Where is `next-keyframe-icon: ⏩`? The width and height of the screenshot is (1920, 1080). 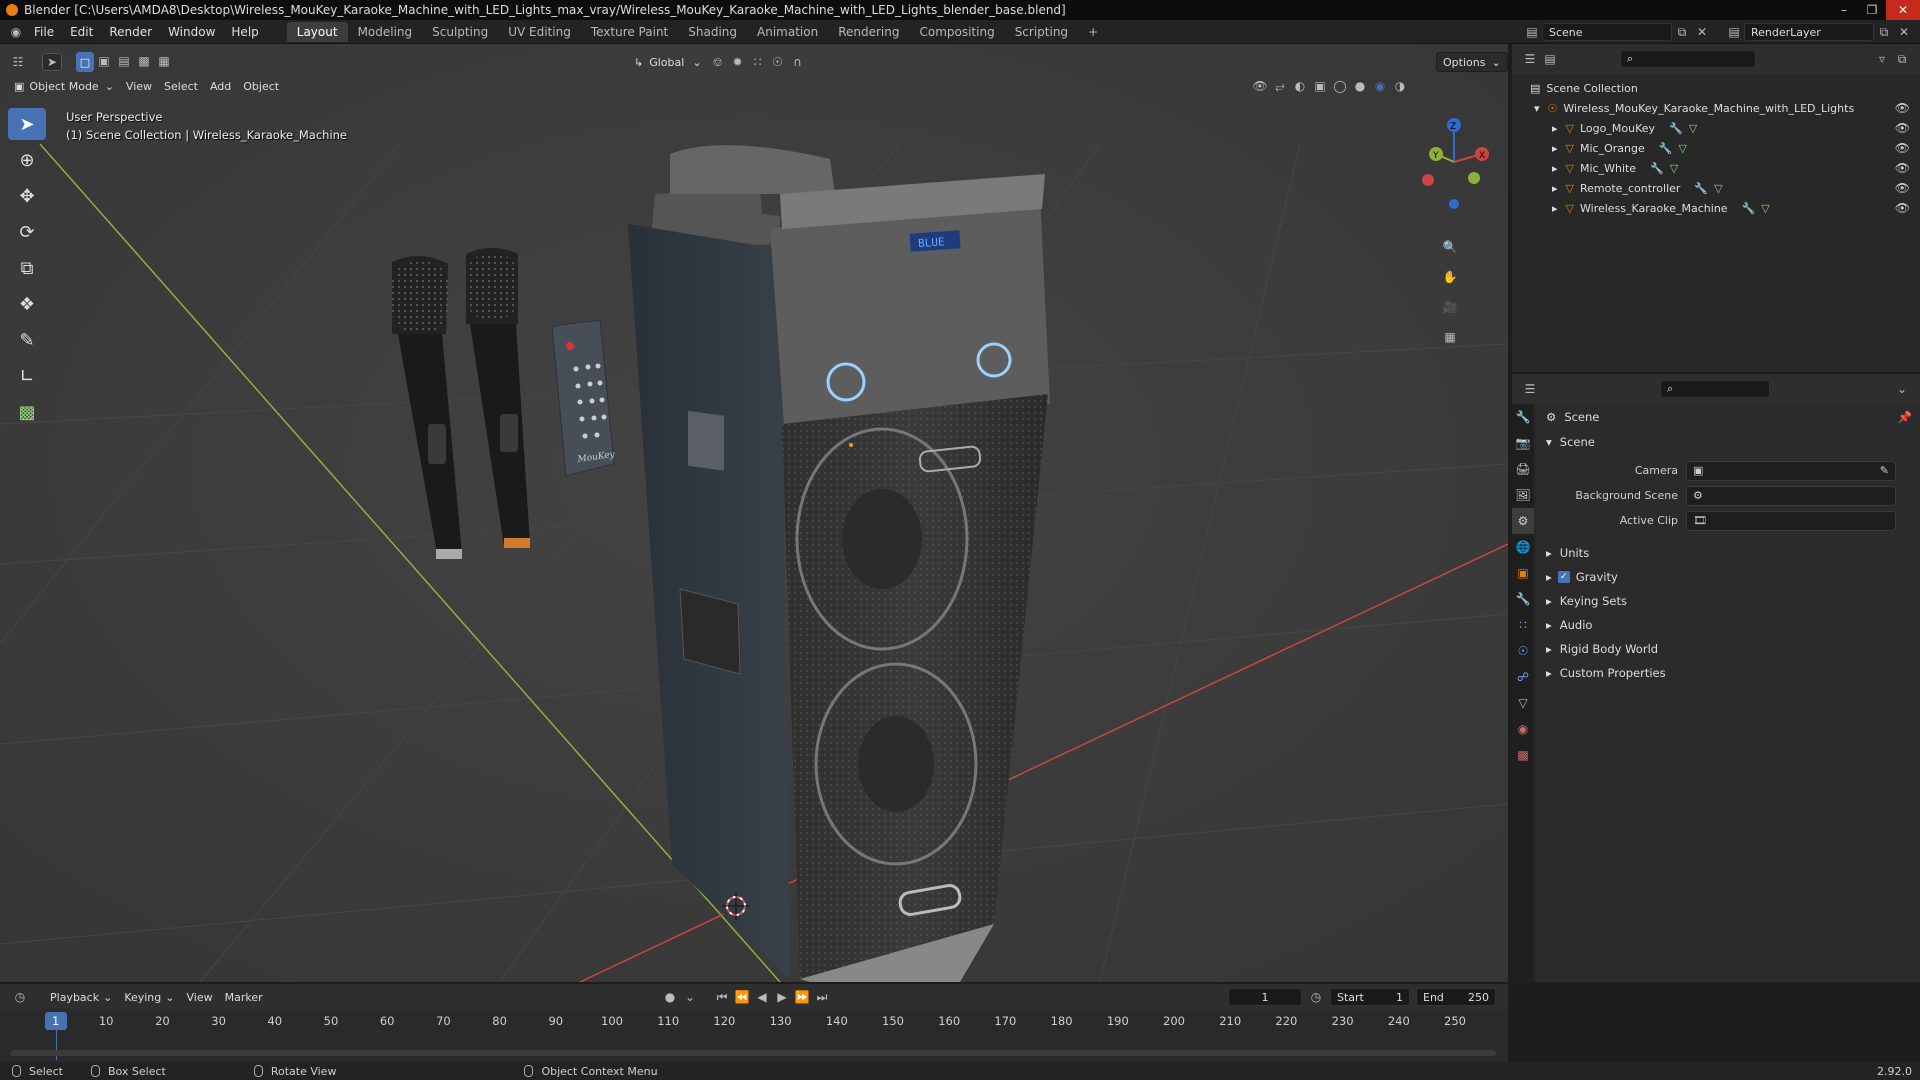 next-keyframe-icon: ⏩ is located at coordinates (802, 997).